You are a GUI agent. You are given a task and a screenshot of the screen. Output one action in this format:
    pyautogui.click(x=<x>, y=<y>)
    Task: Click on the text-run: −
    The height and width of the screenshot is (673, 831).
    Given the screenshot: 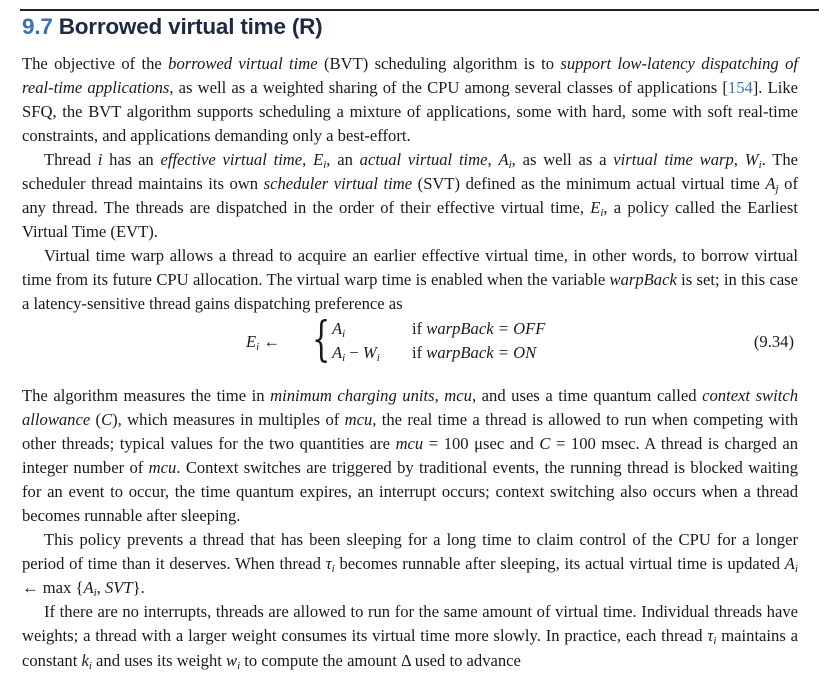 What is the action you would take?
    pyautogui.click(x=354, y=352)
    